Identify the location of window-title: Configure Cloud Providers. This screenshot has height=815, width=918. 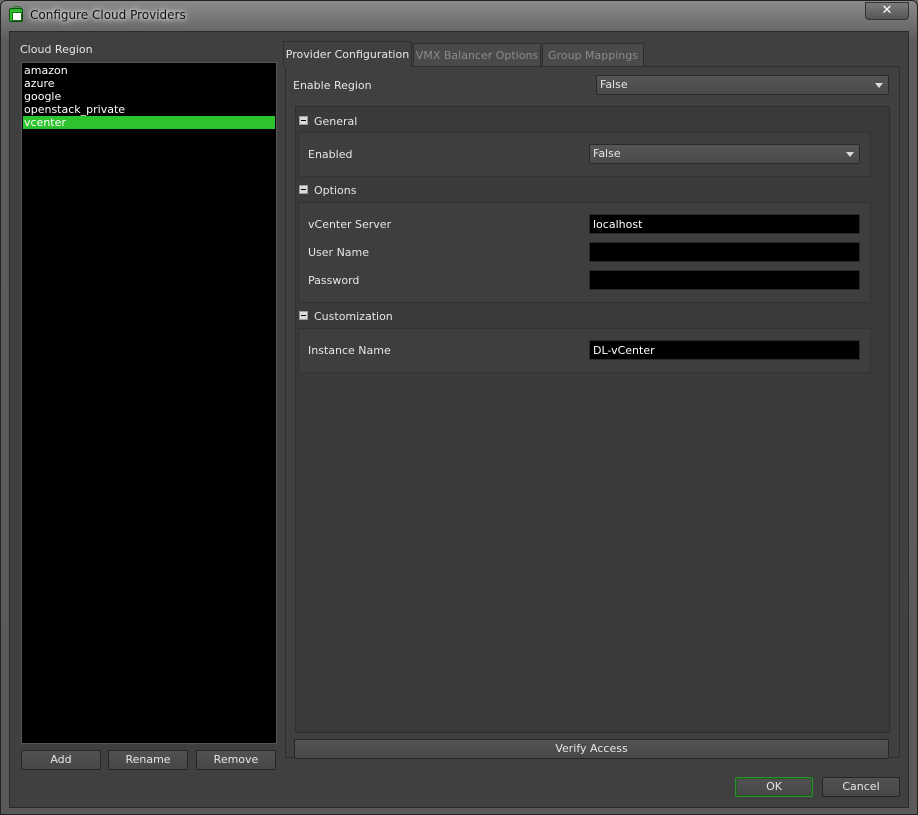
(108, 15).